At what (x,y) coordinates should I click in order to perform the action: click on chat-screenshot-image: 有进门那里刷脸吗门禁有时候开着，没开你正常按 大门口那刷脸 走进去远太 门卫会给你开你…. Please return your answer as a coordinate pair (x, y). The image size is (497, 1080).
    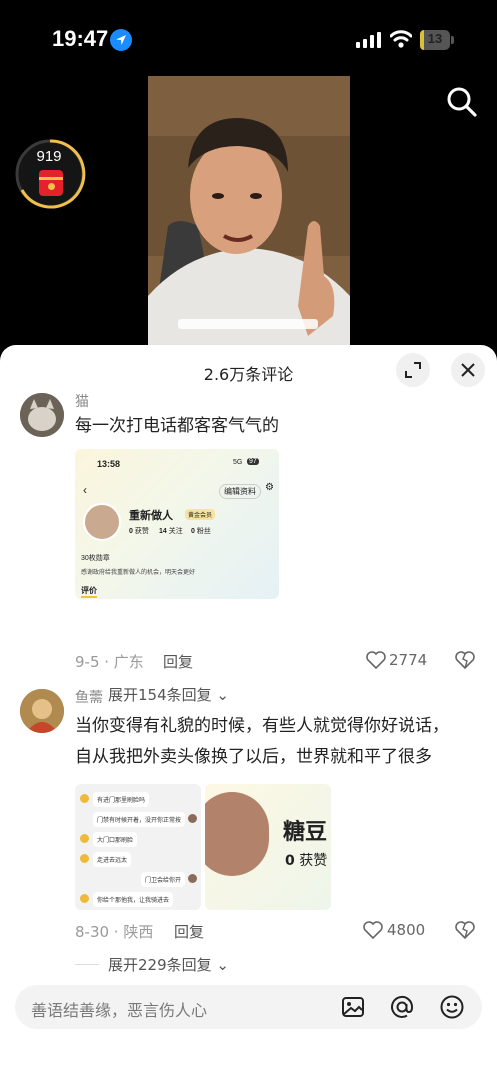
    Looking at the image, I should click on (138, 847).